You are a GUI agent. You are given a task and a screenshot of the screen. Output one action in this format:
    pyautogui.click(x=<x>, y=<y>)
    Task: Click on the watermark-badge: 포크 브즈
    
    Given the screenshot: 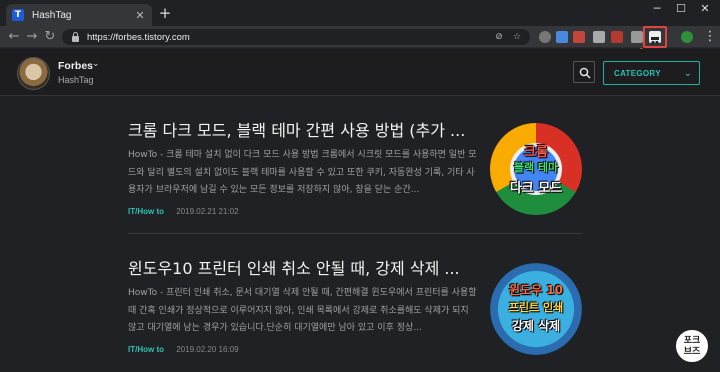 What is the action you would take?
    pyautogui.click(x=692, y=346)
    